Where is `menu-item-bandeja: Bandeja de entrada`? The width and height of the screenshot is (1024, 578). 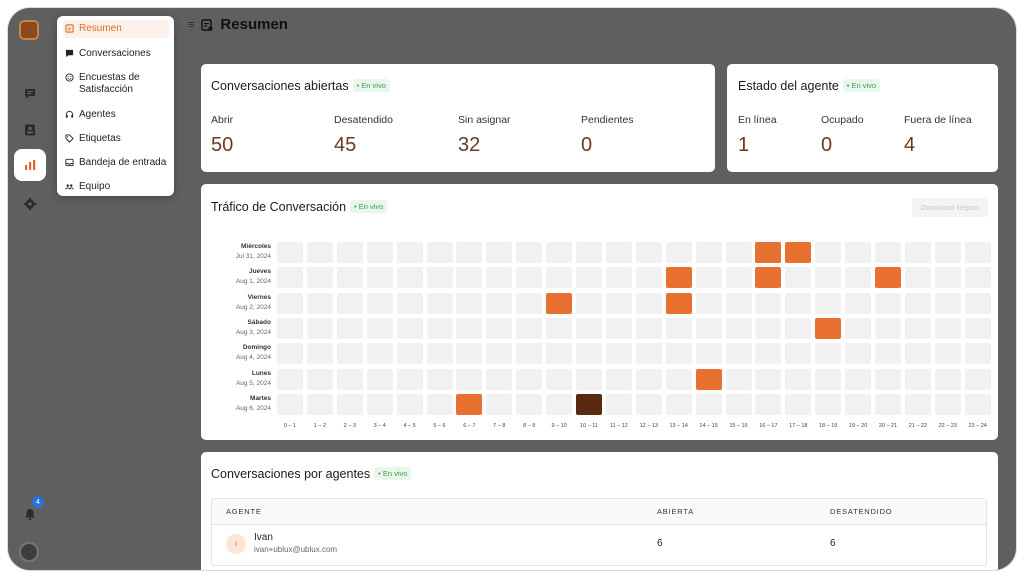 menu-item-bandeja: Bandeja de entrada is located at coordinates (116, 163).